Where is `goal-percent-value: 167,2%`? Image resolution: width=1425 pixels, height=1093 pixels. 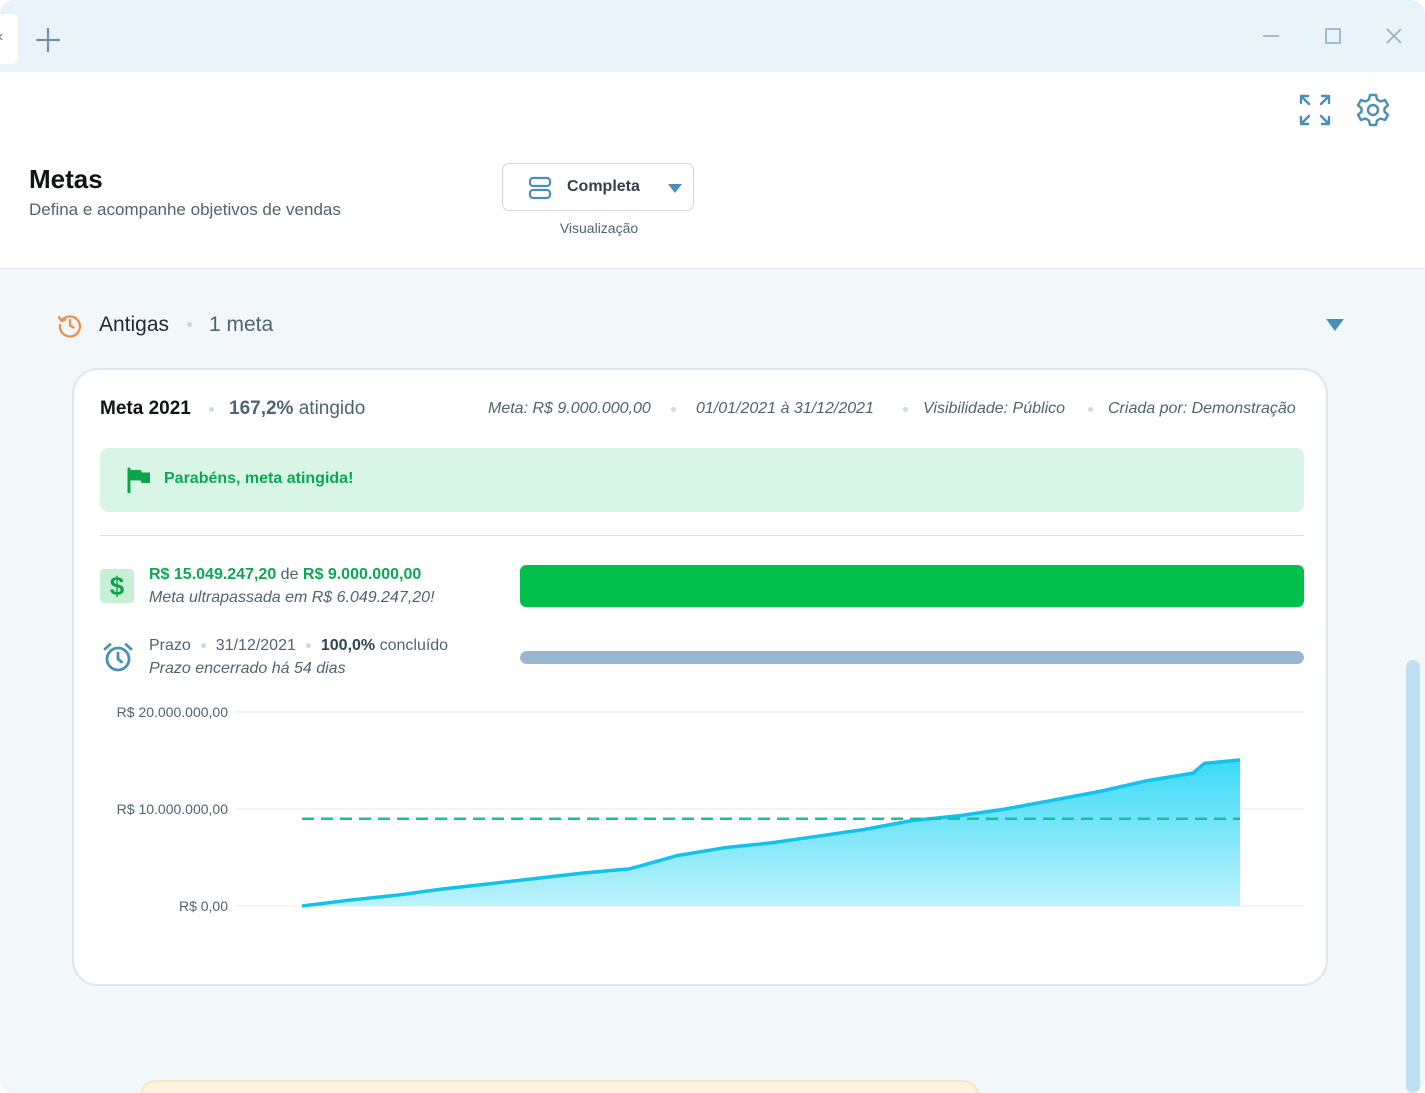 goal-percent-value: 167,2% is located at coordinates (261, 408).